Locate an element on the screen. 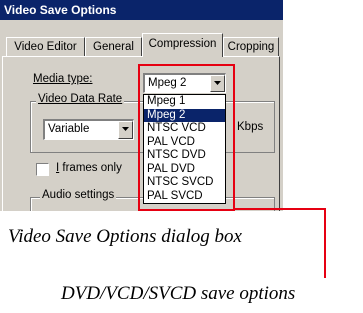  option-pal-vcd: PAL VCD is located at coordinates (184, 143).